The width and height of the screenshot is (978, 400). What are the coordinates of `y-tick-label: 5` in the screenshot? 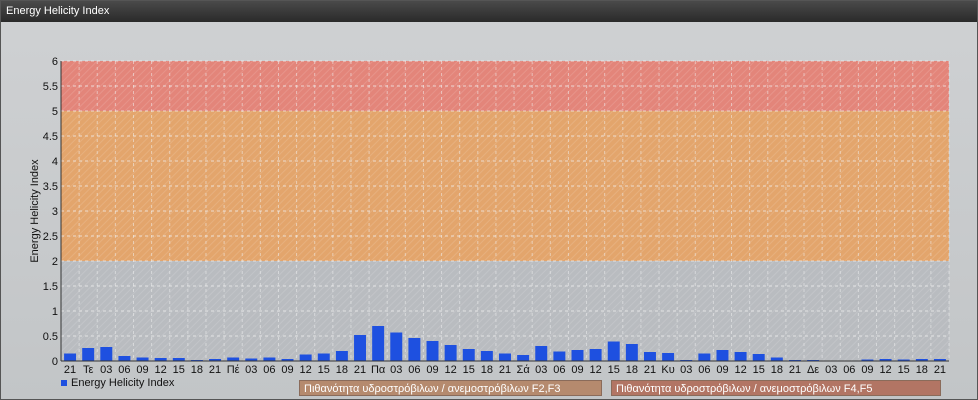 It's located at (55, 112).